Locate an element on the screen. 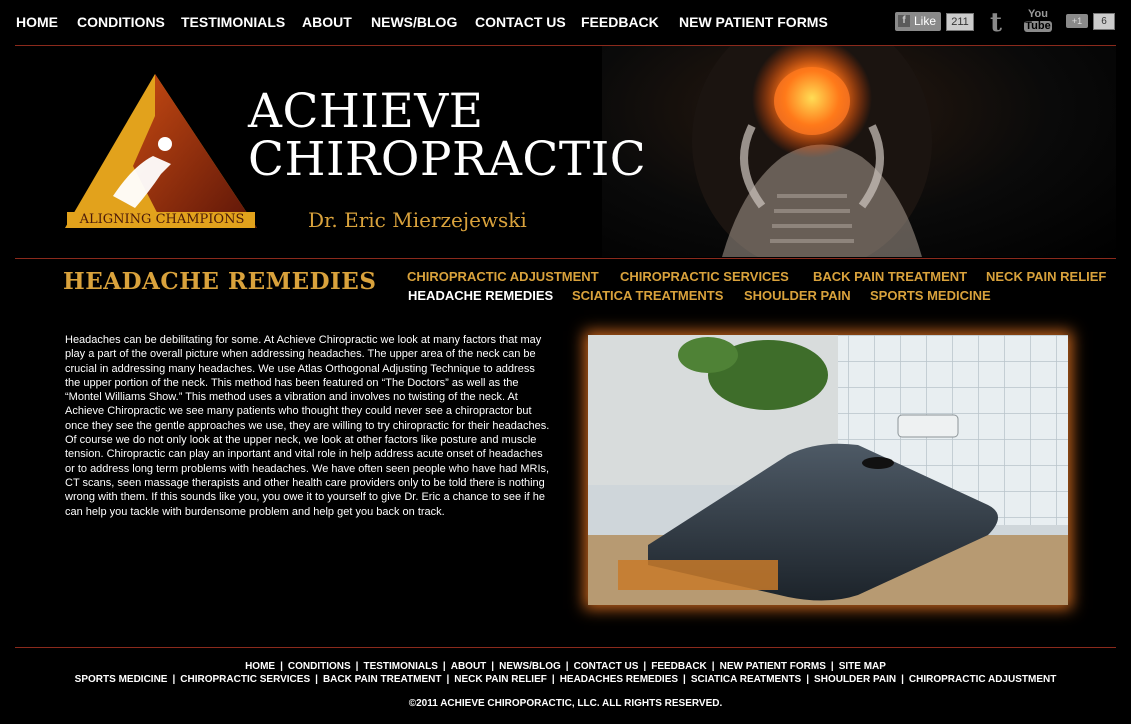 This screenshot has width=1131, height=724. logo-tagline: ALIGNING CHAMPIONS is located at coordinates (162, 219).